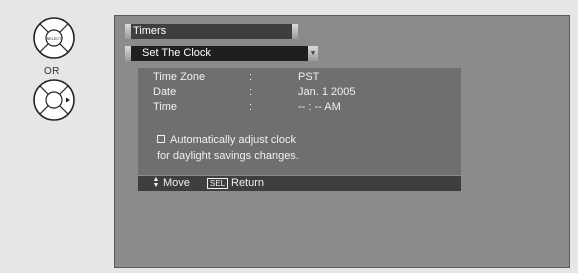 This screenshot has width=578, height=273. I want to click on return-hint: Return, so click(248, 183).